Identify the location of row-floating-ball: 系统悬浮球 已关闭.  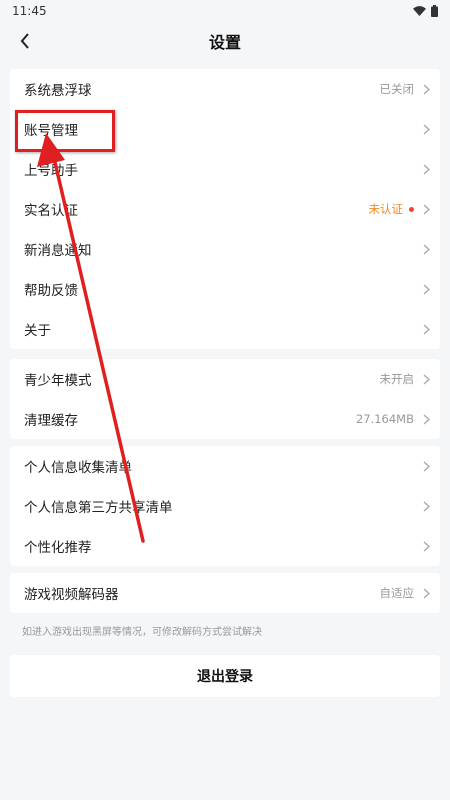
(225, 89).